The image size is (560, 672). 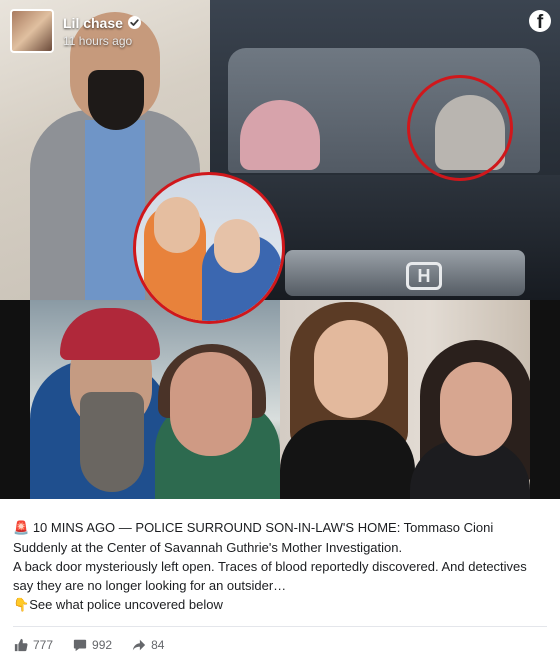 What do you see at coordinates (21, 645) in the screenshot?
I see `thumbs-up-icon` at bounding box center [21, 645].